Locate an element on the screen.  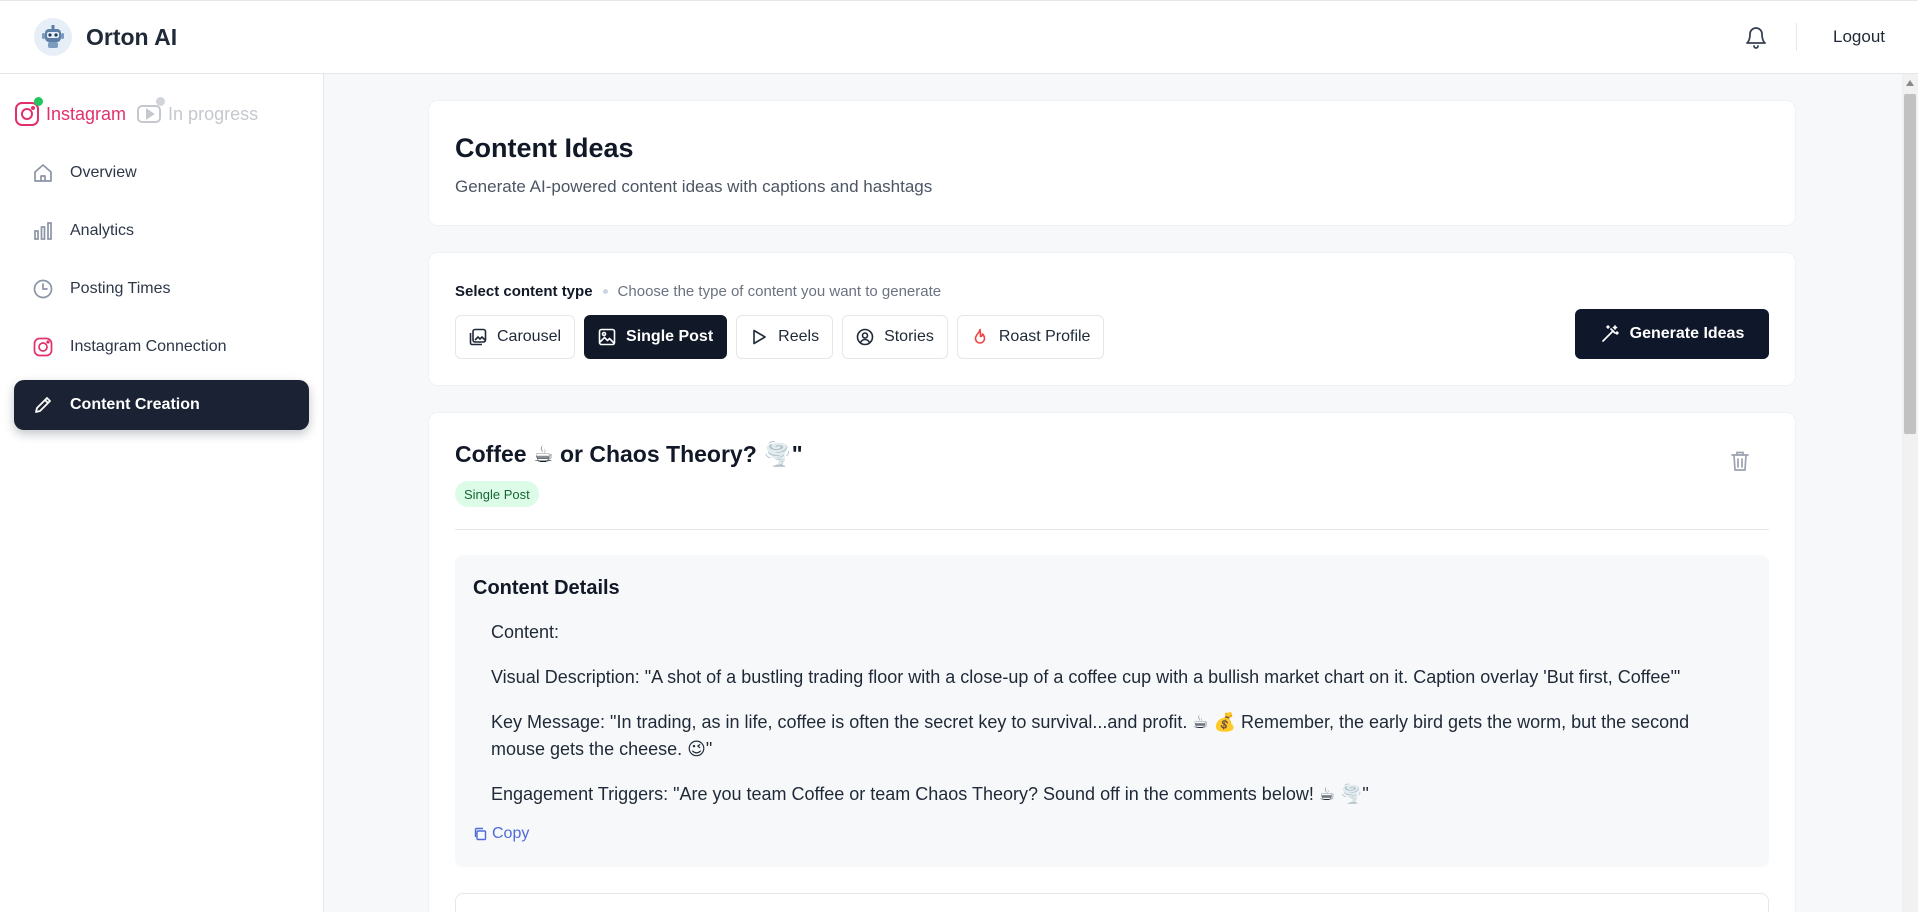
type-label: Carousel is located at coordinates (529, 336).